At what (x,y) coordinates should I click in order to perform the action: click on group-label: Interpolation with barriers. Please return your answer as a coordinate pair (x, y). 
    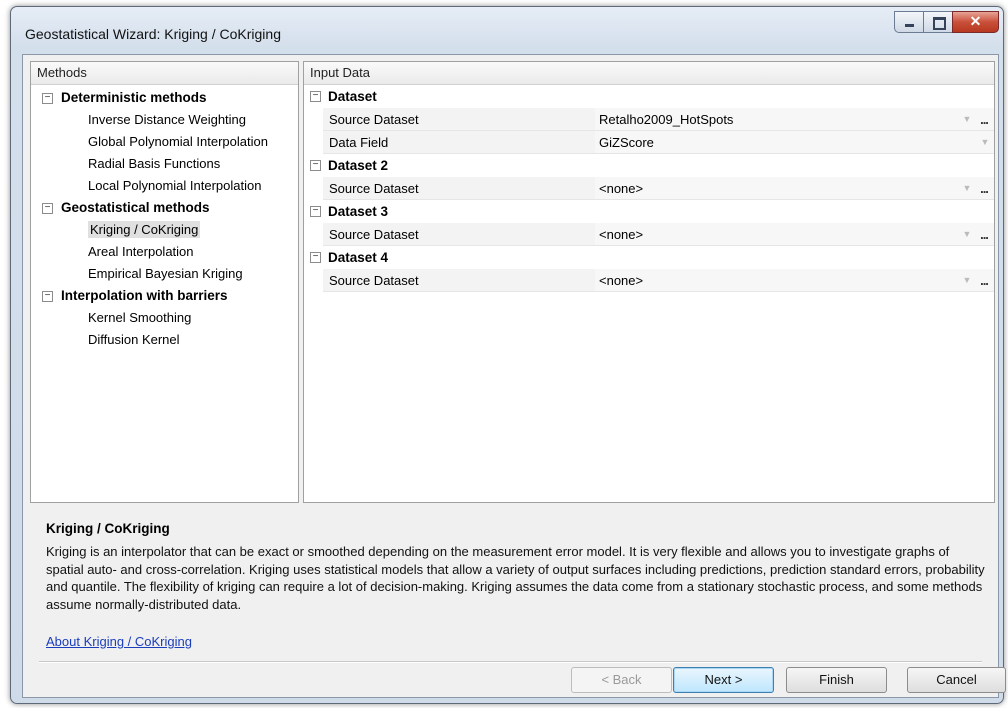
    Looking at the image, I should click on (144, 295).